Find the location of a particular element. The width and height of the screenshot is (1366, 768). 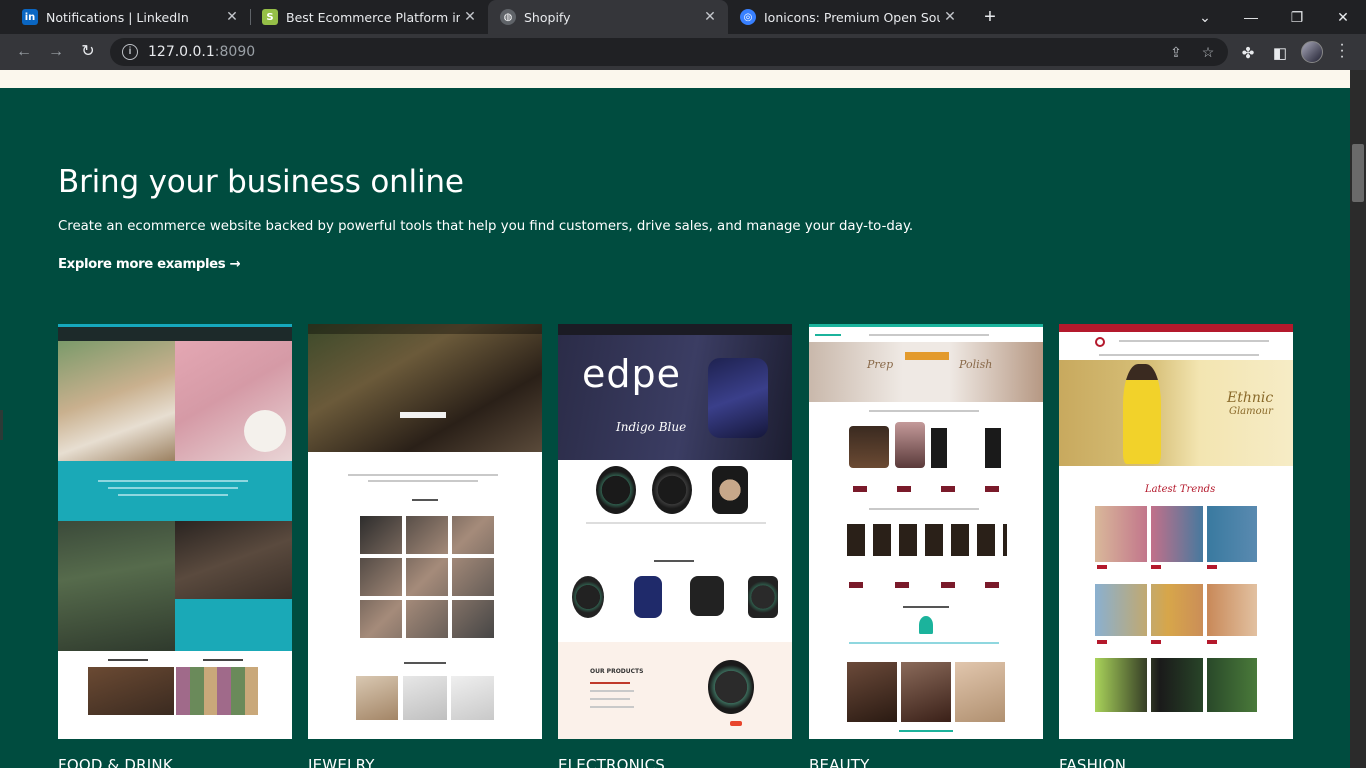

product-photo is located at coordinates (116, 401).